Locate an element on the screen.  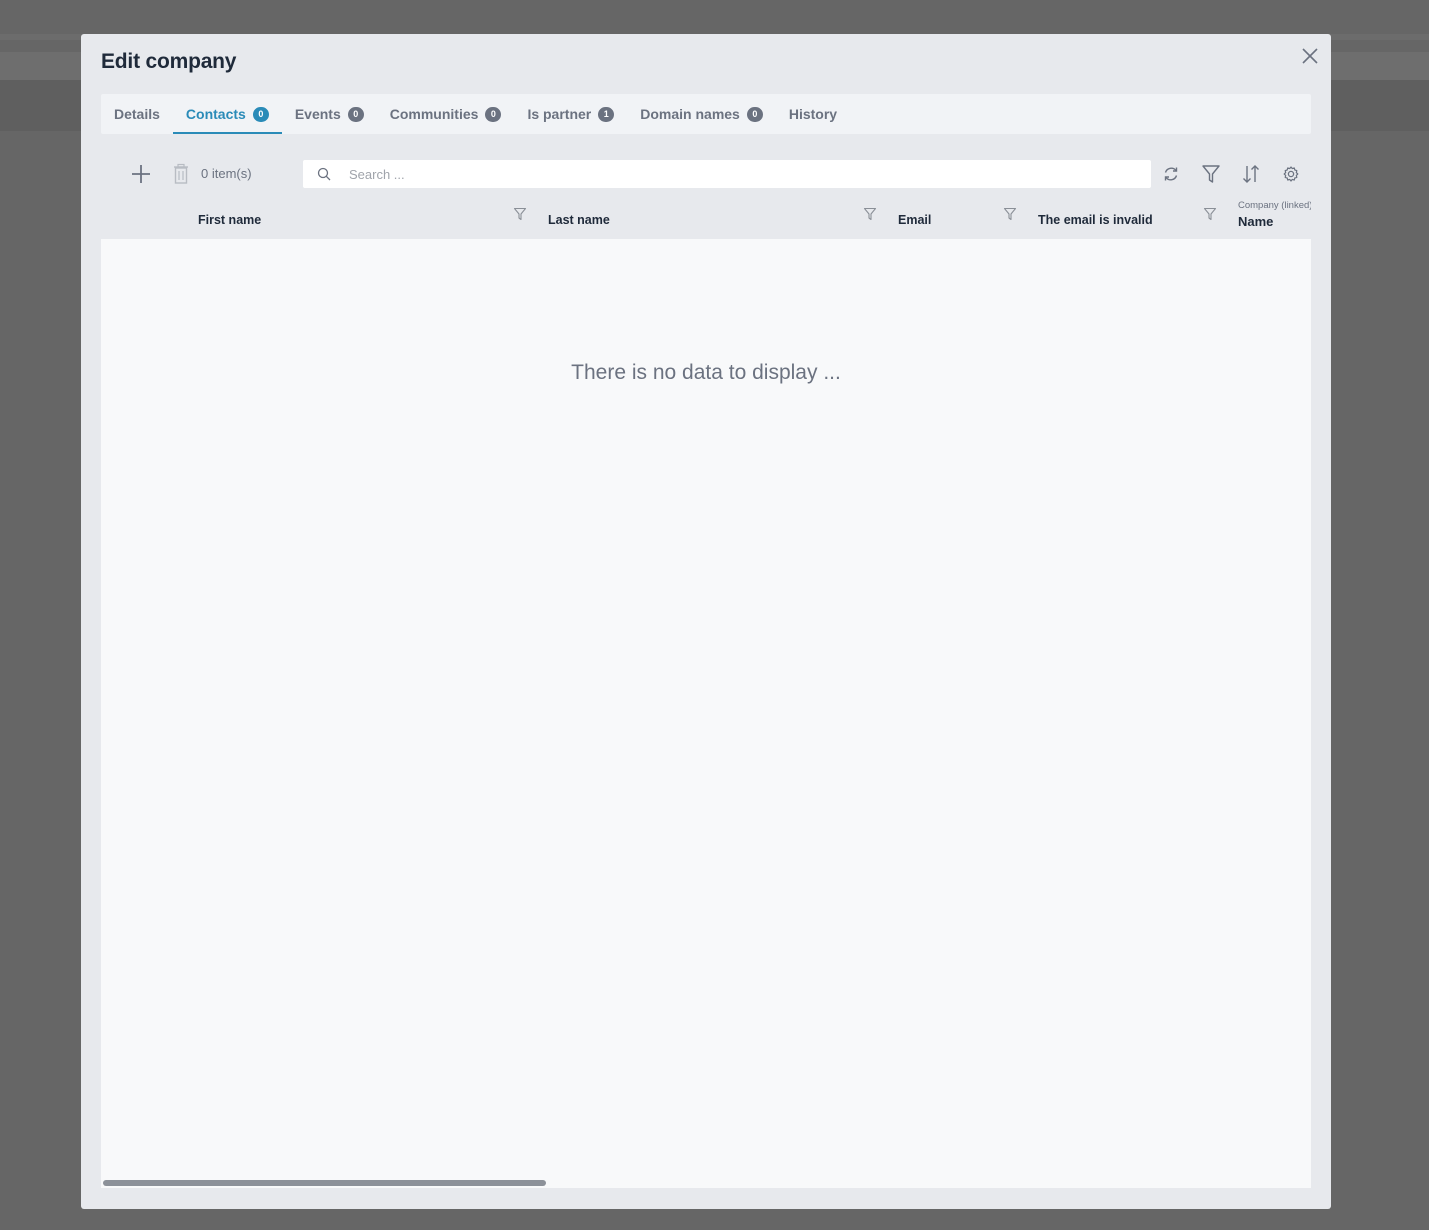
grid-toolbar: 0 item(s) is located at coordinates (706, 174).